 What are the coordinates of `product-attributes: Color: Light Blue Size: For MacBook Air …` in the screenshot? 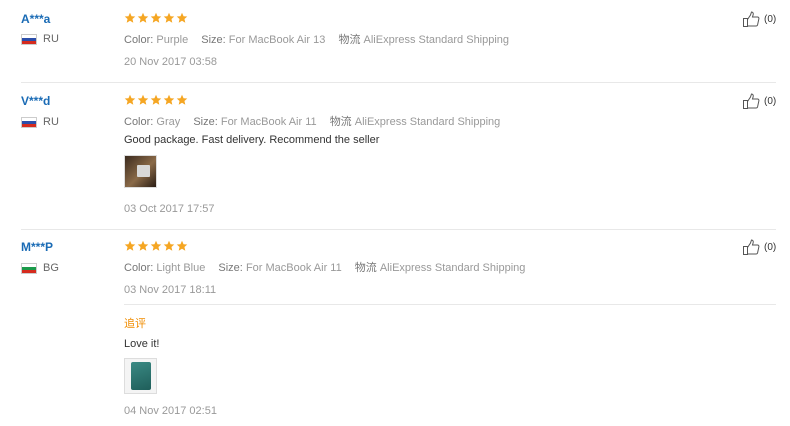 It's located at (329, 267).